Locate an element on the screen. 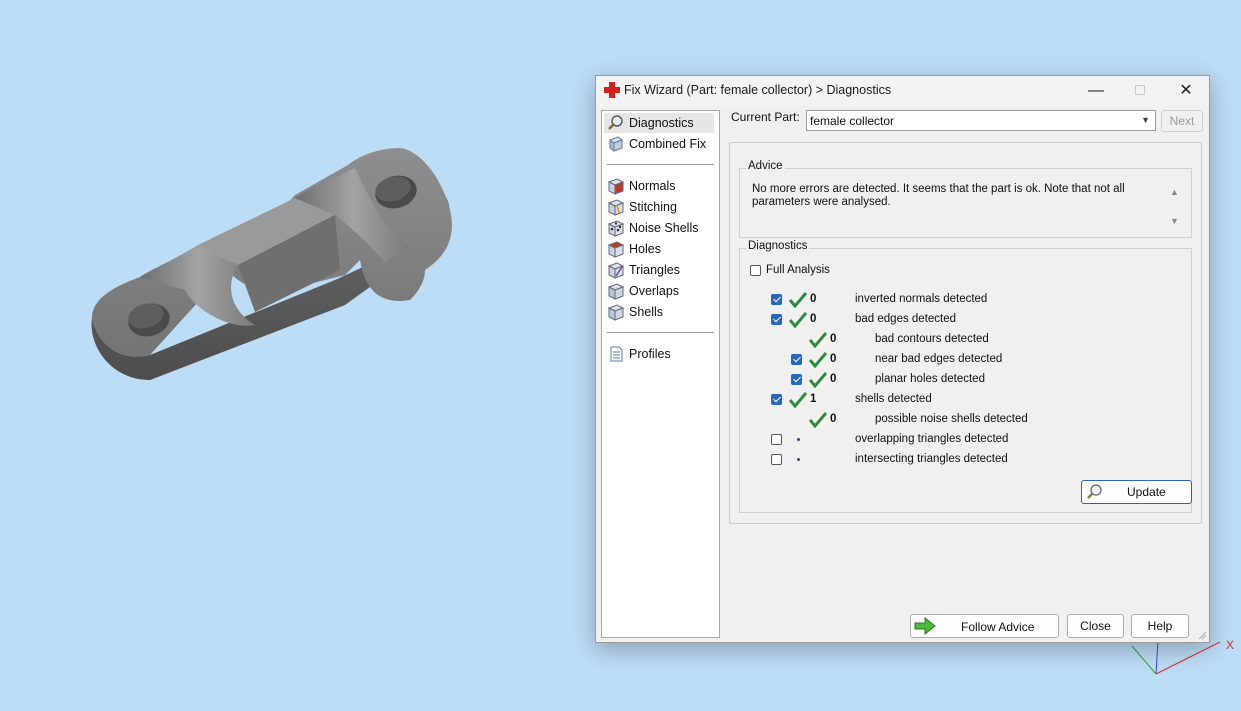 This screenshot has width=1241, height=711. planar-holes-checkbox is located at coordinates (796, 379).